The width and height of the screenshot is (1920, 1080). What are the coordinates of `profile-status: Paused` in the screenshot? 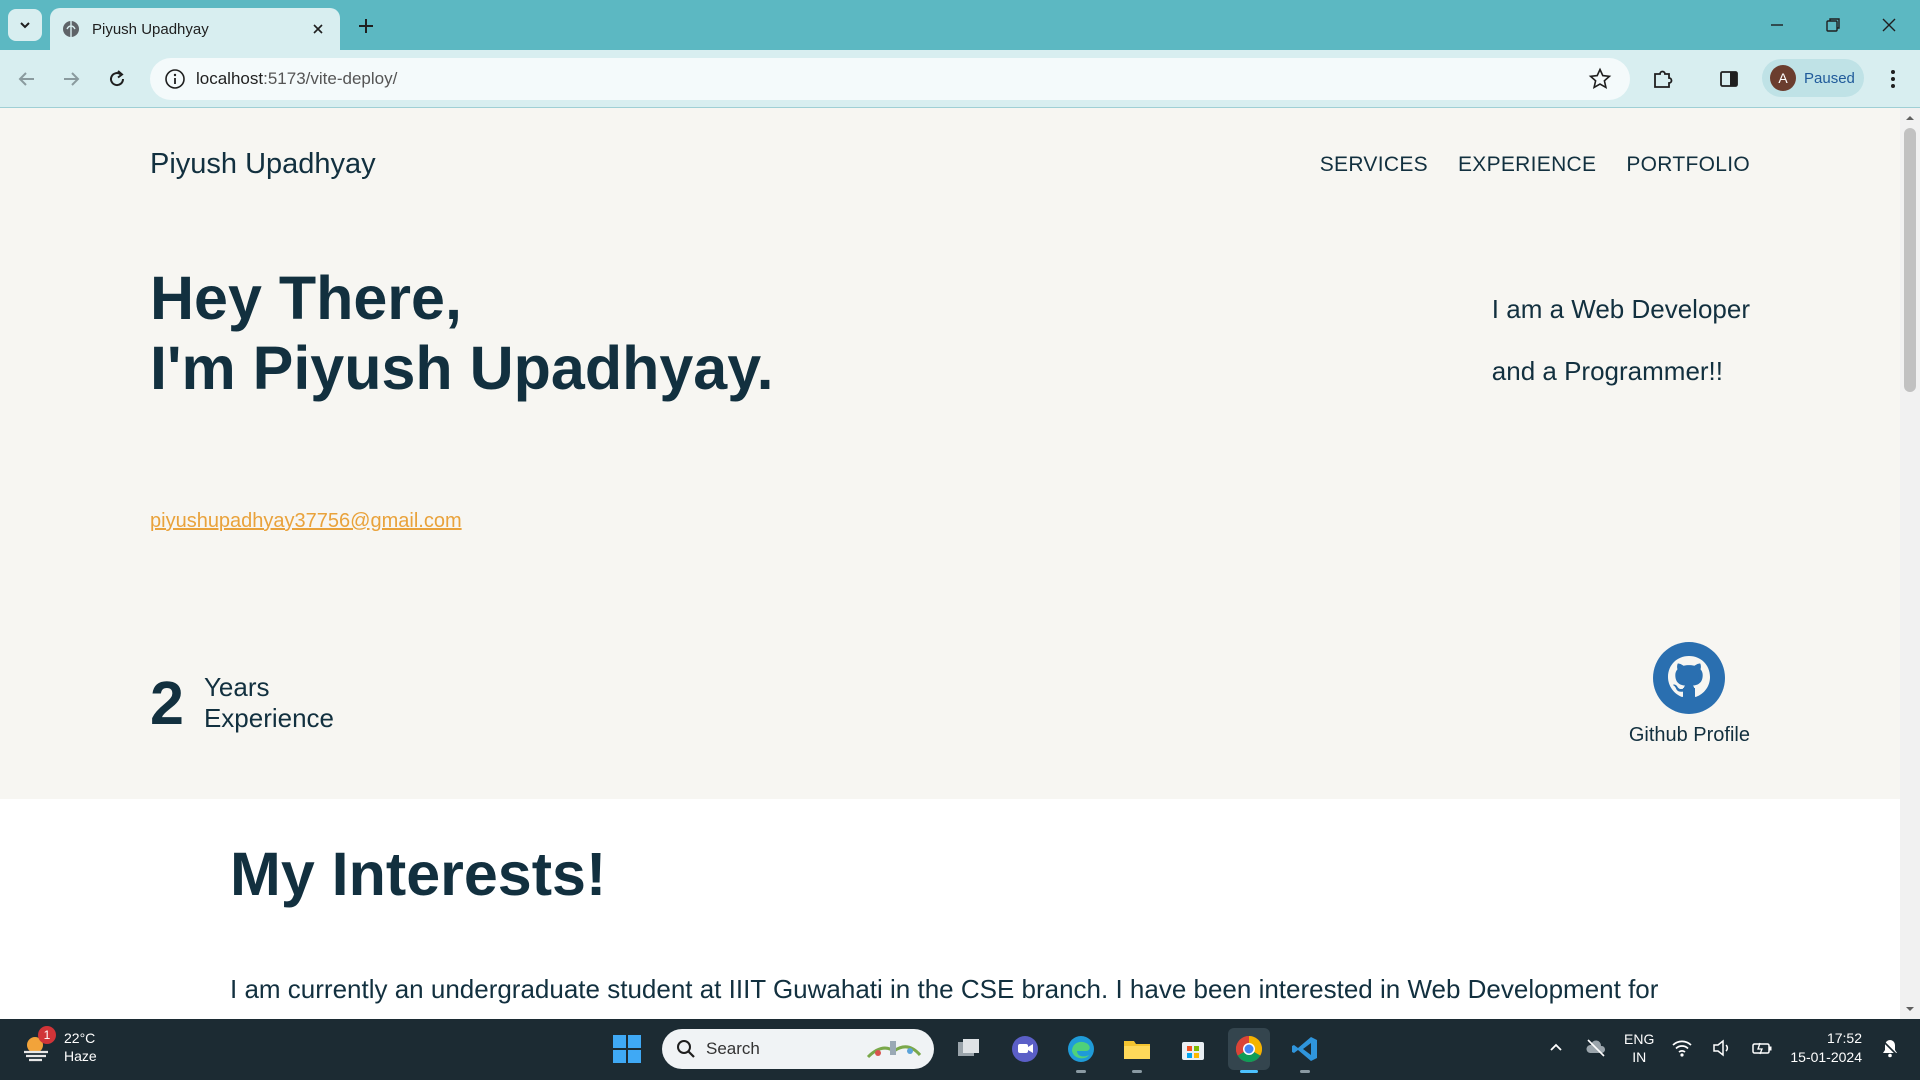 It's located at (1829, 78).